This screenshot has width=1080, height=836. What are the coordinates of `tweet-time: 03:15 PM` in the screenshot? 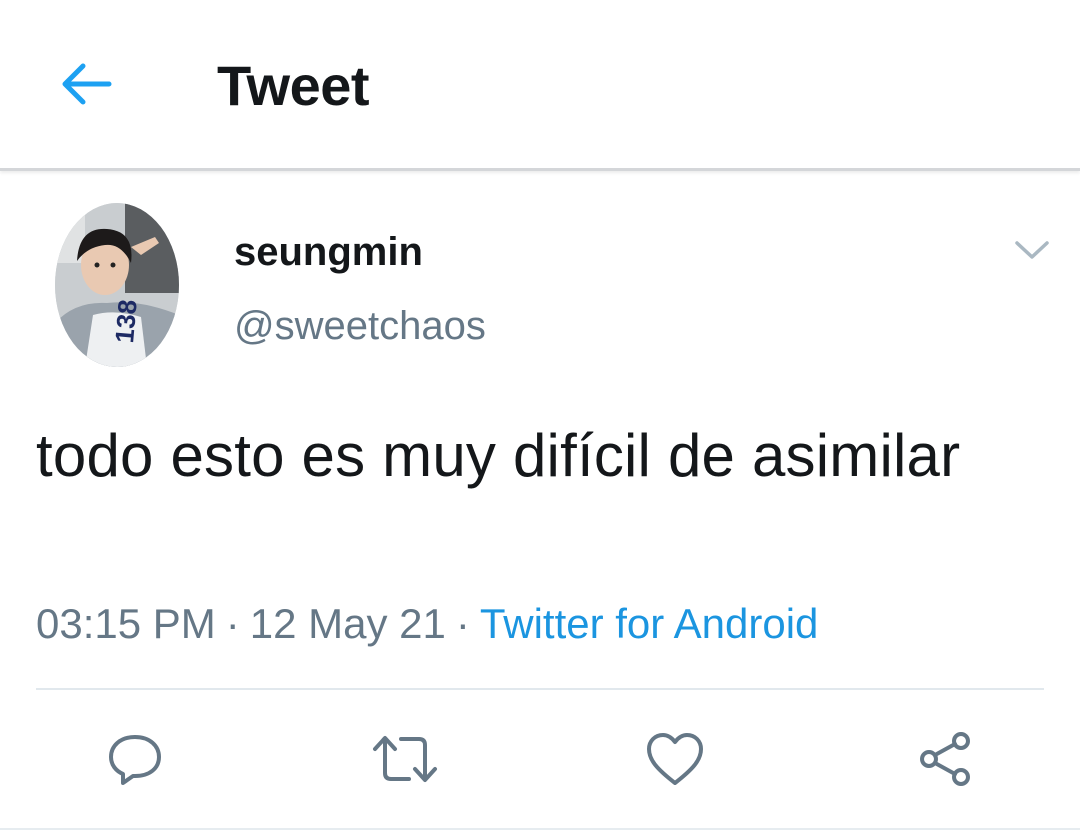 It's located at (126, 623).